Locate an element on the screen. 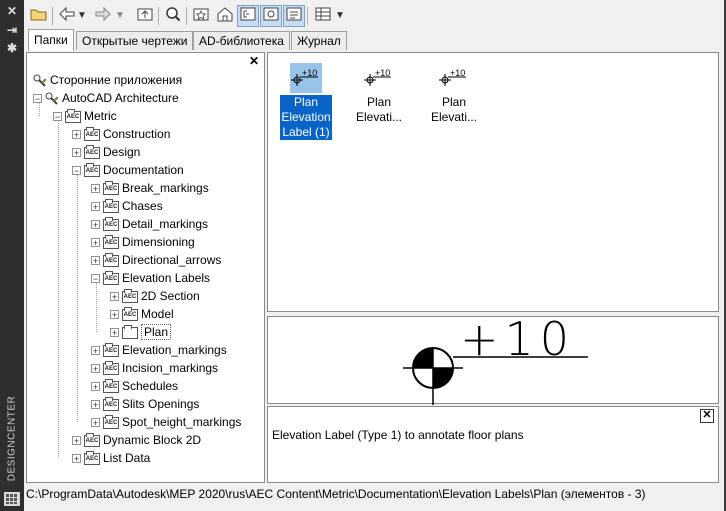 The height and width of the screenshot is (511, 726). tree-node: + AEC Slits Openings is located at coordinates (145, 404).